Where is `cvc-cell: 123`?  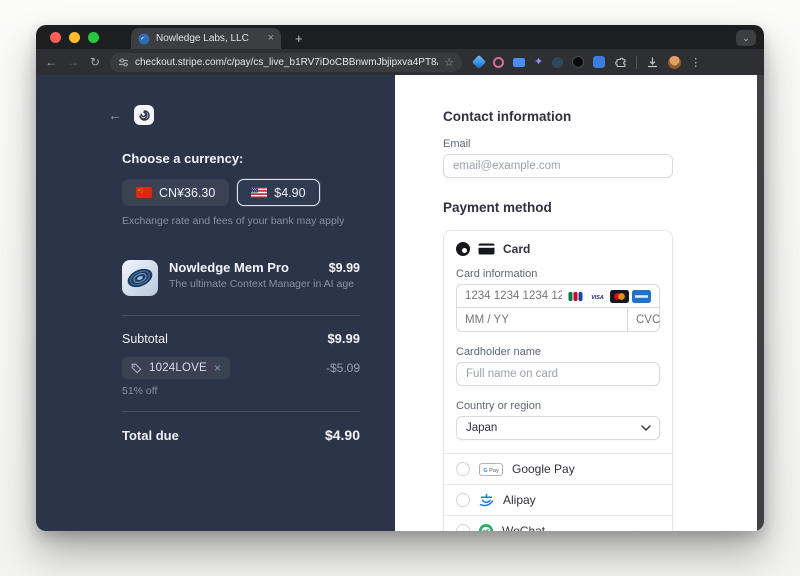
cvc-cell: 123 is located at coordinates (649, 319).